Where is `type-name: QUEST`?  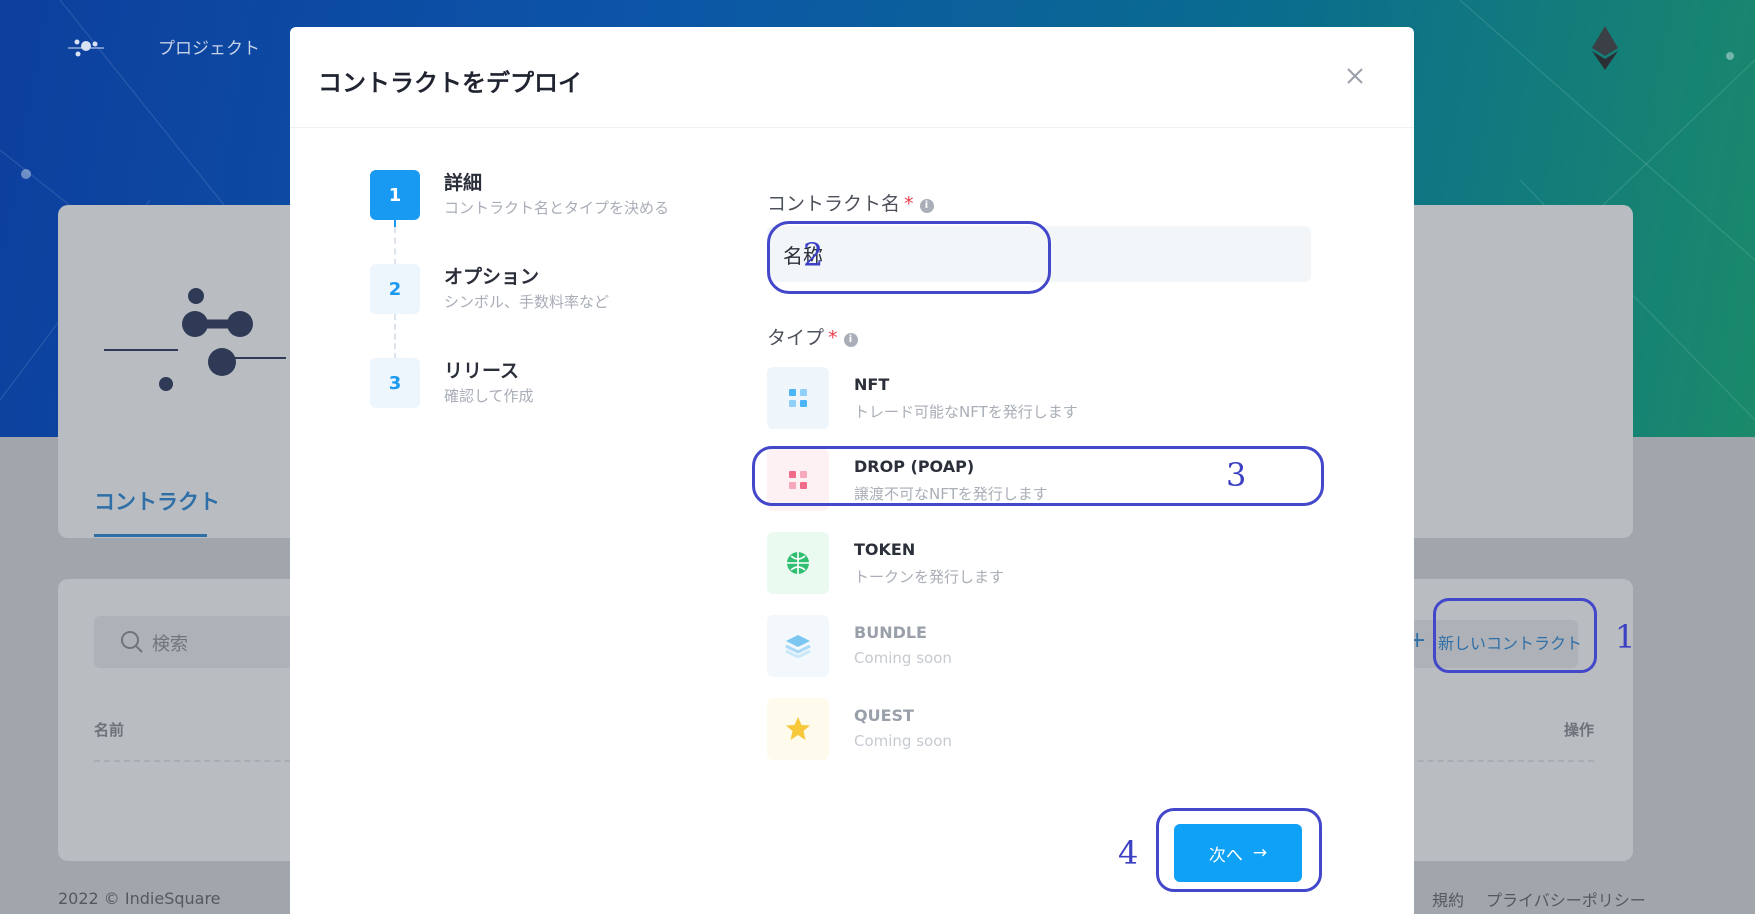 type-name: QUEST is located at coordinates (884, 715).